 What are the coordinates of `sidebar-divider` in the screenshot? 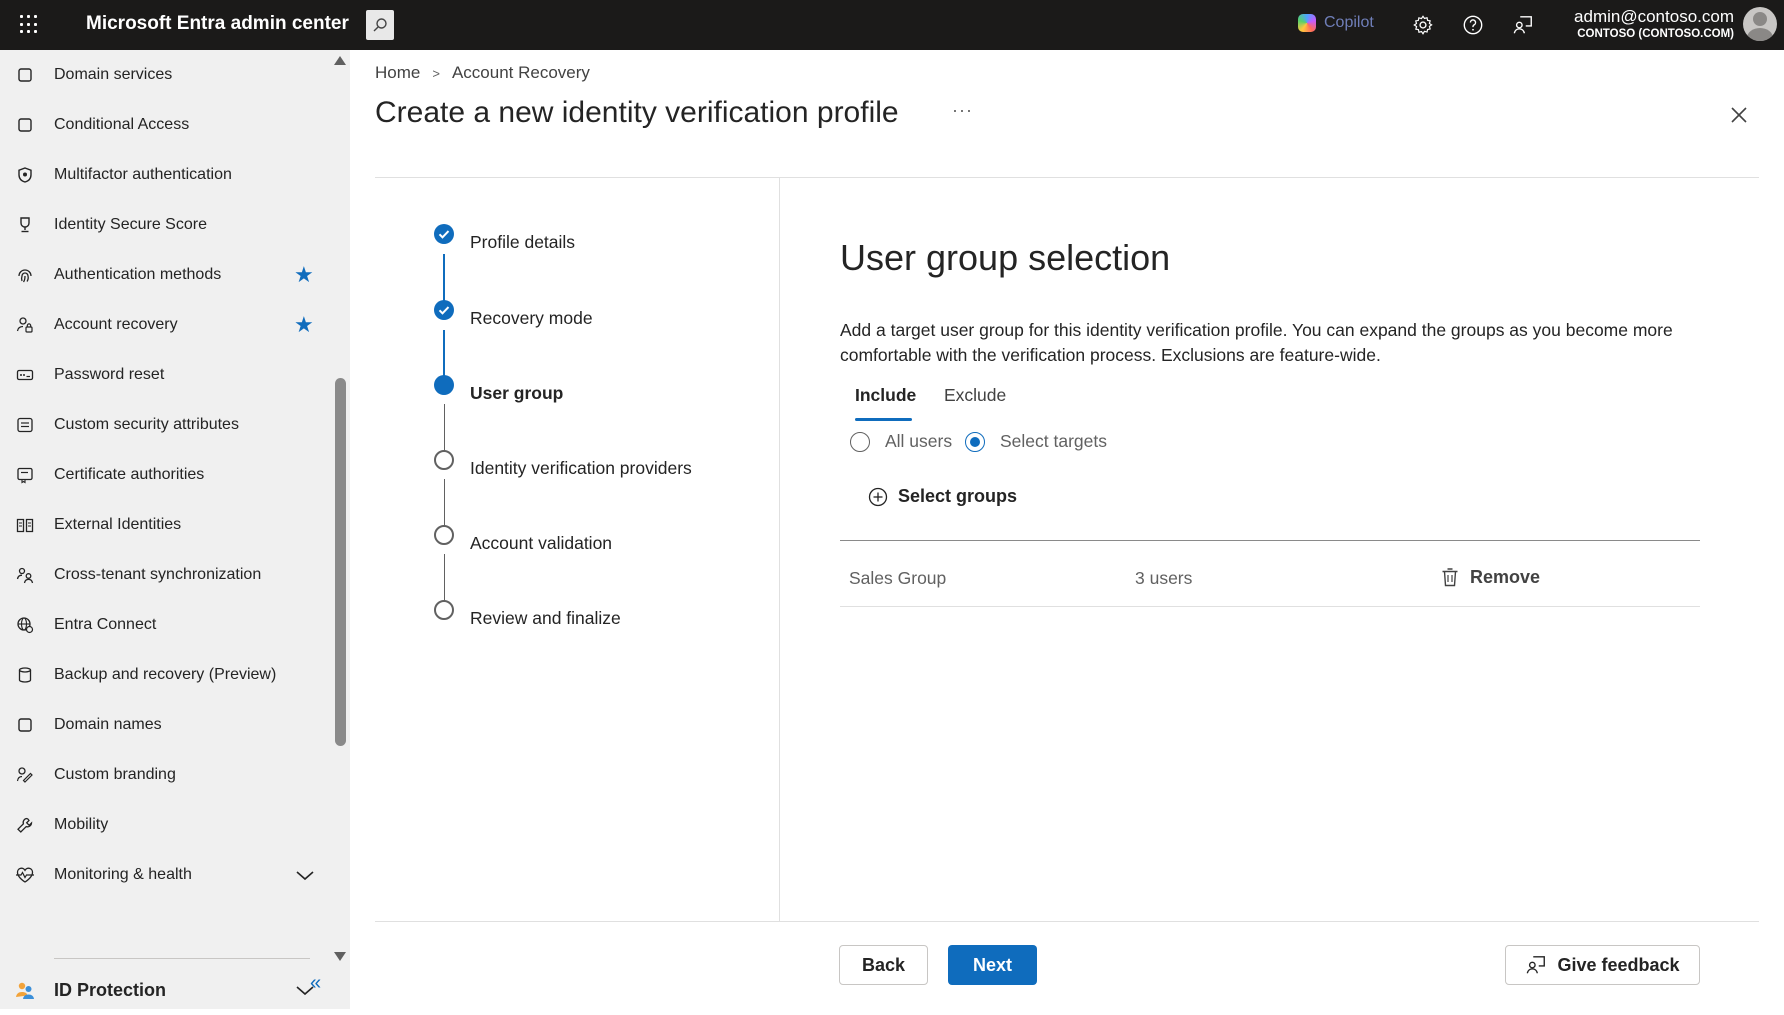 It's located at (182, 958).